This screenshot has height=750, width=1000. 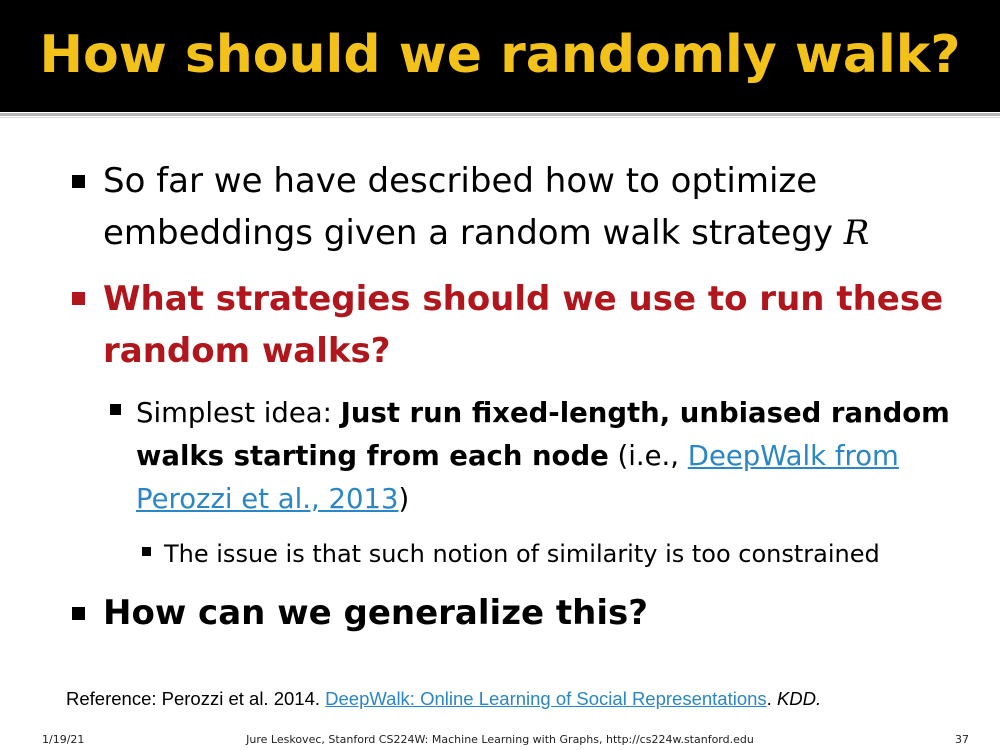 I want to click on bullet-1-math: R, so click(x=856, y=233).